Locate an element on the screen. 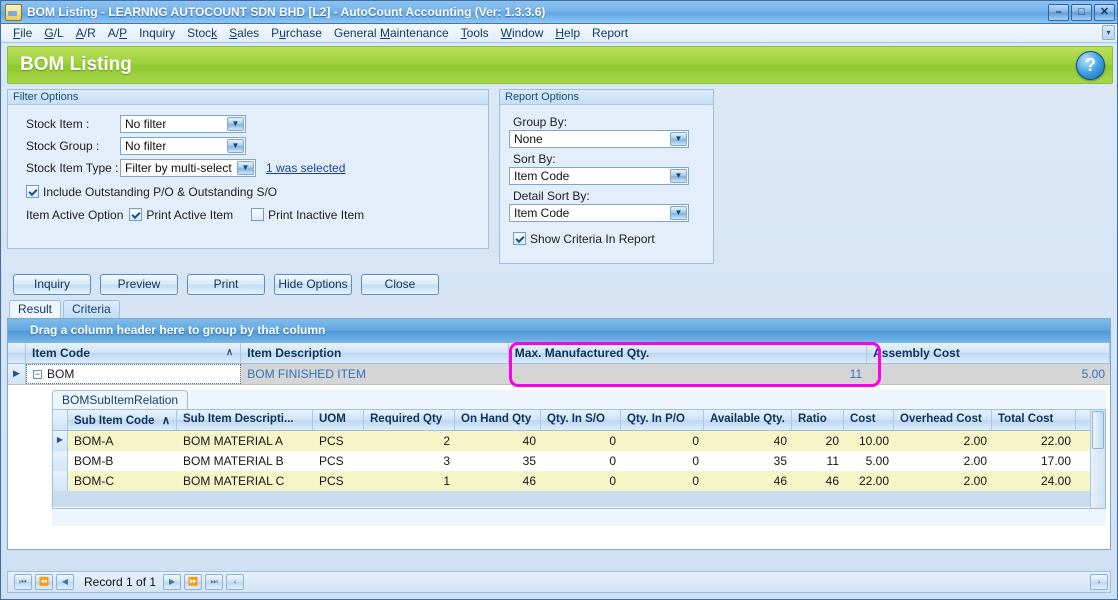 The width and height of the screenshot is (1118, 600). grid-master-row: ▶ − BOM BOM FINISHED ITEM 11 5.00 is located at coordinates (559, 374).